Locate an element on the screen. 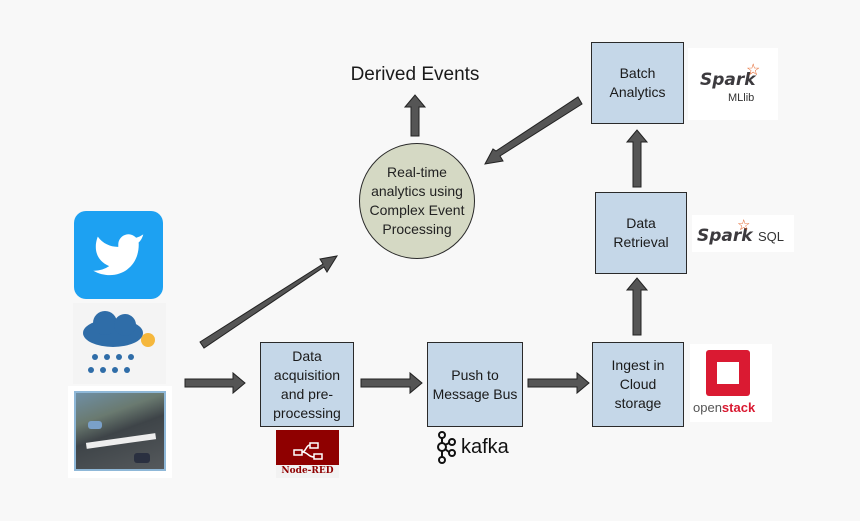 The image size is (860, 521). ingest-node: Ingest in Cloud storage is located at coordinates (638, 384).